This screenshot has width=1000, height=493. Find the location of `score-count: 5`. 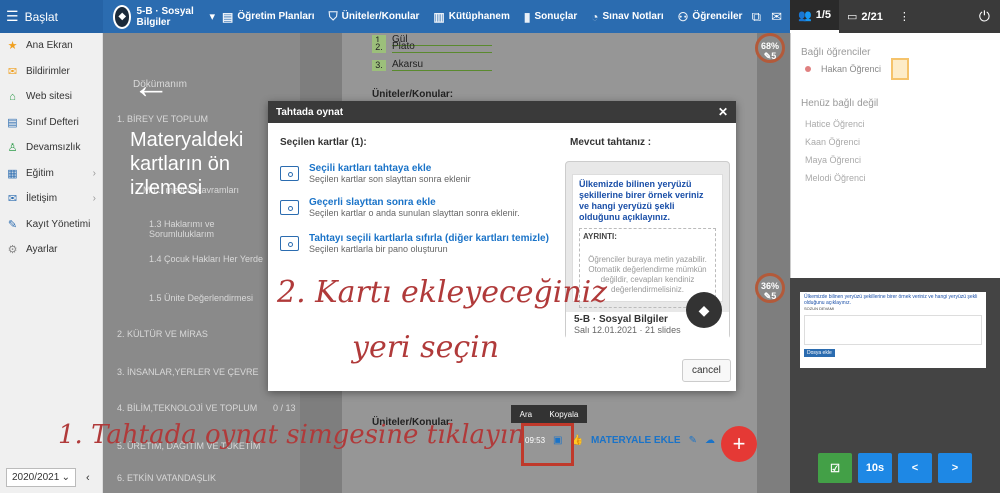

score-count: 5 is located at coordinates (774, 56).